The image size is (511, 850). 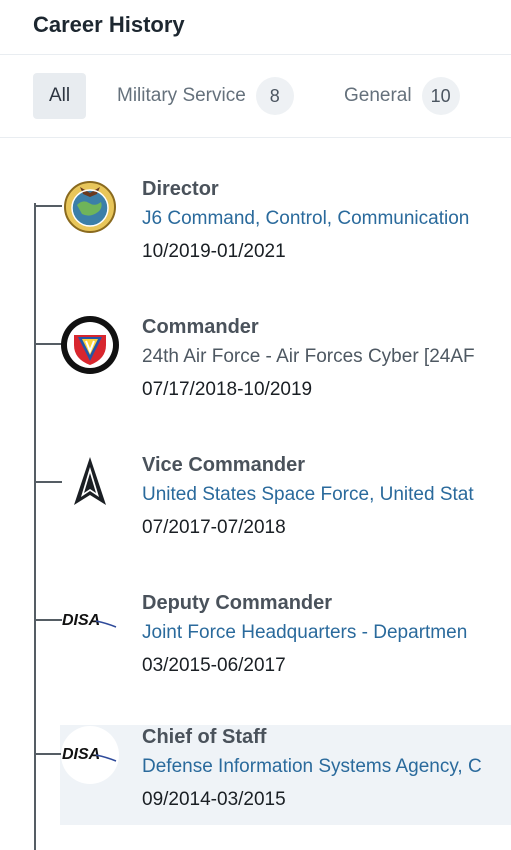 What do you see at coordinates (237, 603) in the screenshot?
I see `position-title: Deputy Commander` at bounding box center [237, 603].